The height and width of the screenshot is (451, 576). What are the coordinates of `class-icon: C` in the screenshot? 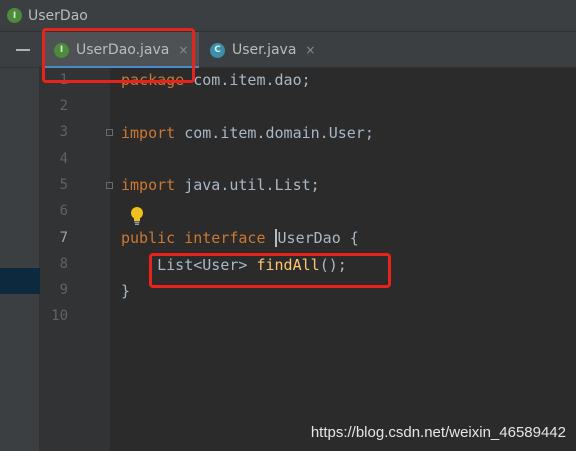 It's located at (217, 50).